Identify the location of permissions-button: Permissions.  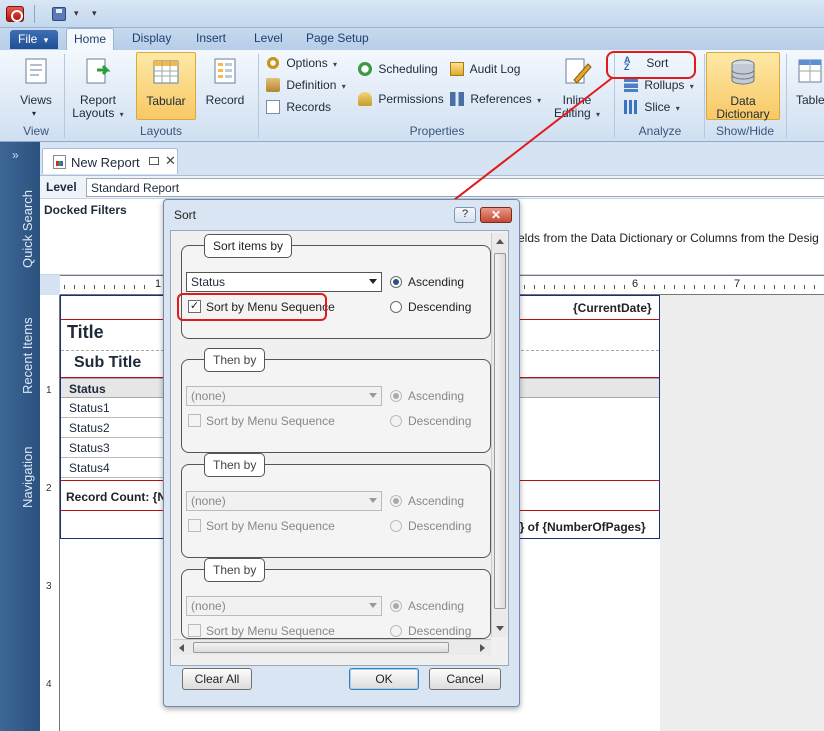
(401, 102).